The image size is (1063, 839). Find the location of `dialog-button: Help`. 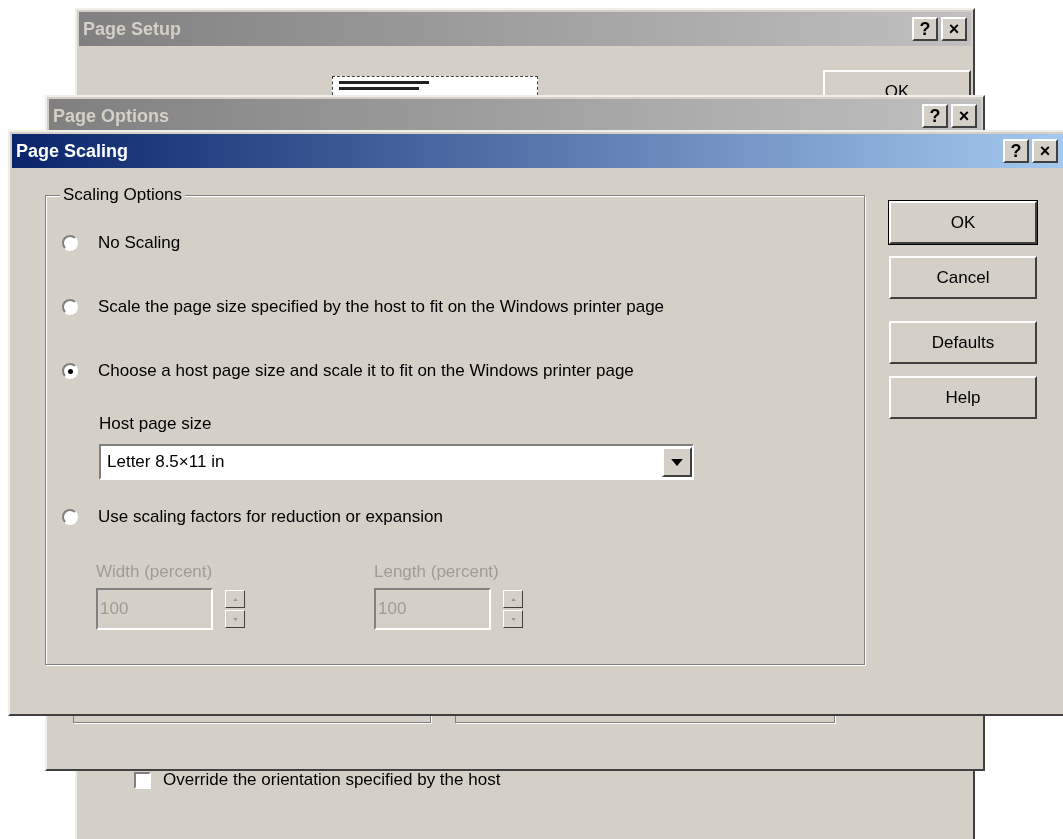

dialog-button: Help is located at coordinates (963, 397).